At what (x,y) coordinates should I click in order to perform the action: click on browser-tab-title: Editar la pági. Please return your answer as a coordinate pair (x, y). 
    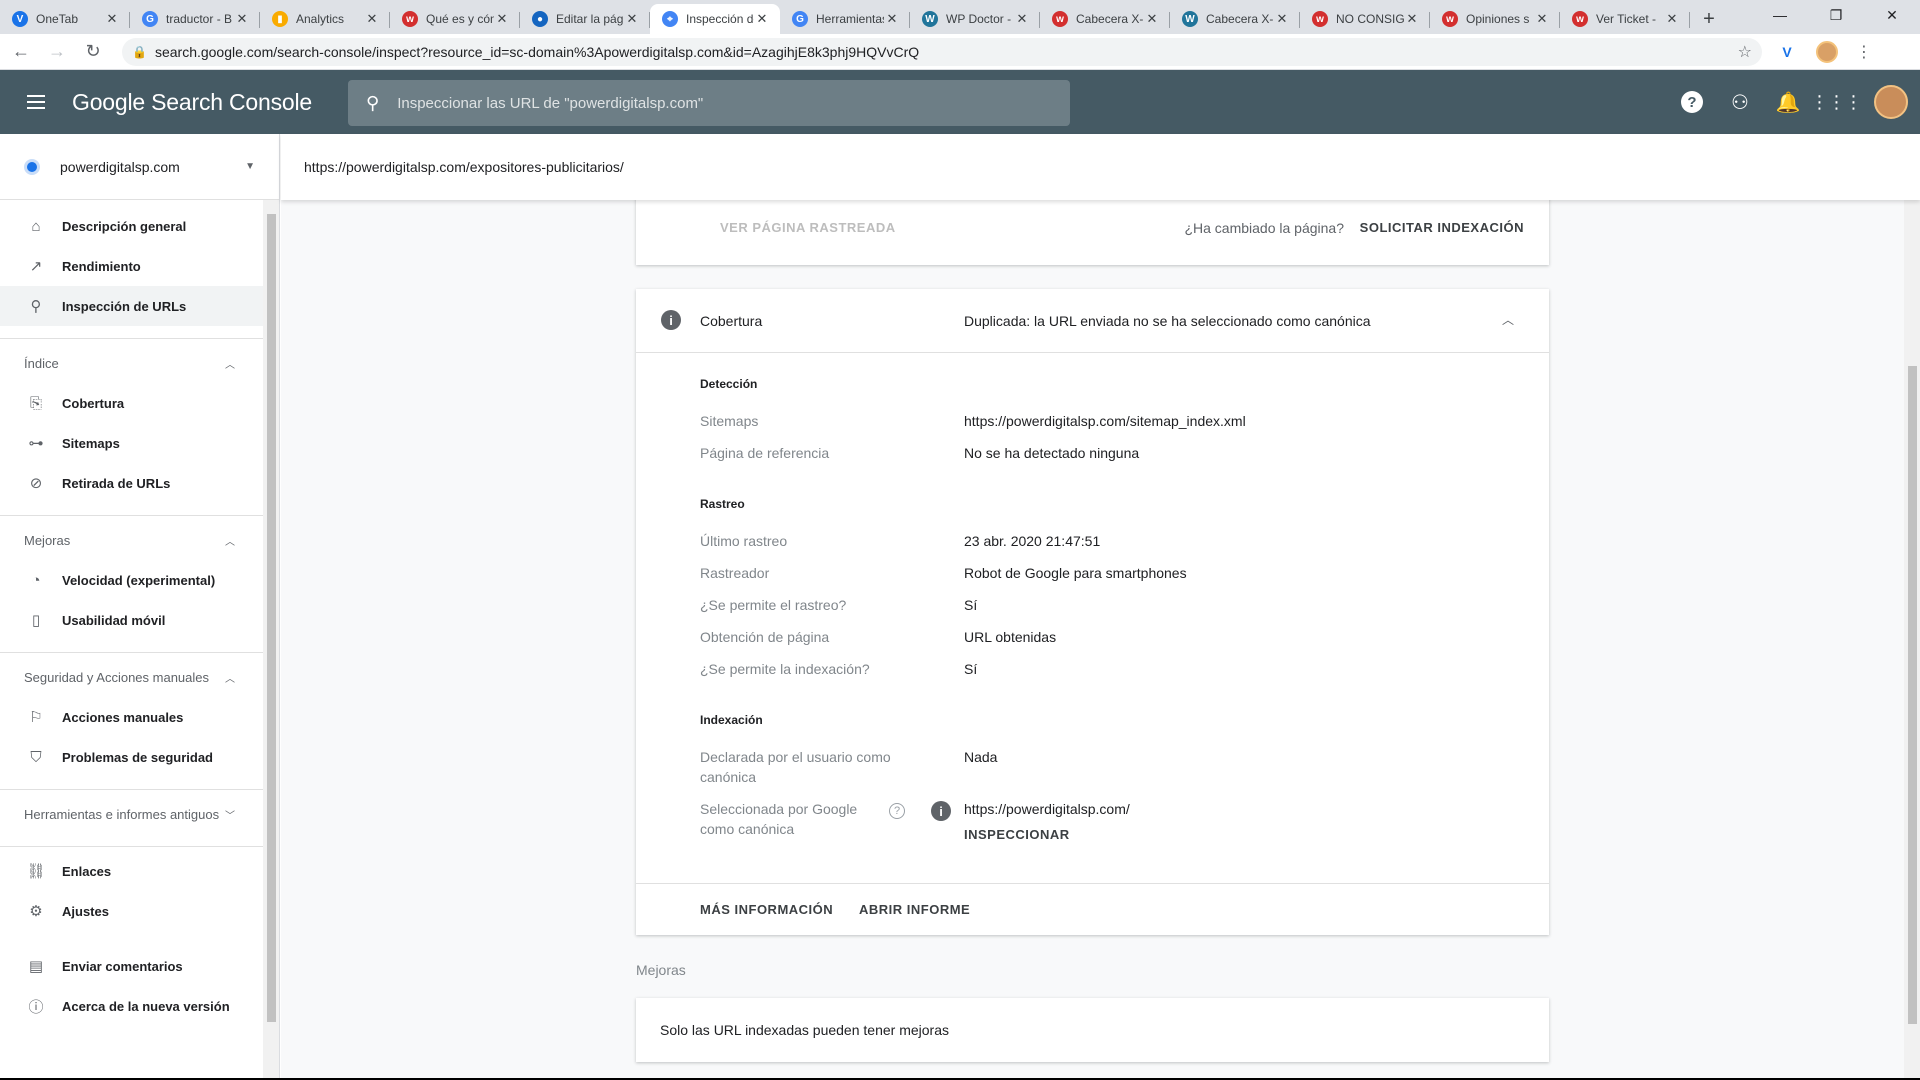
    Looking at the image, I should click on (590, 19).